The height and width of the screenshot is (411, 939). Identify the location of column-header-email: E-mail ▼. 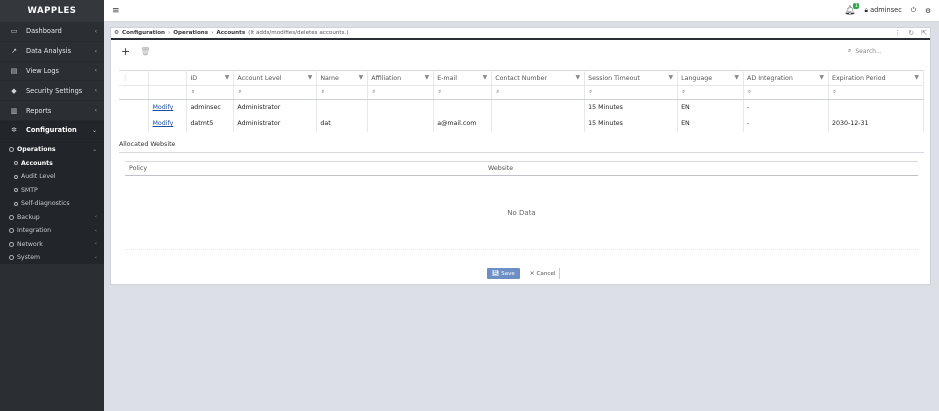
(463, 78).